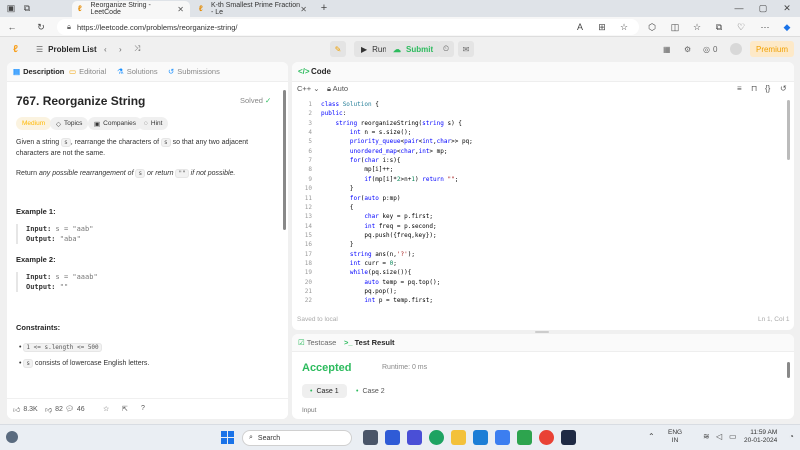  I want to click on notification-bell-icon: ◔, so click(791, 436).